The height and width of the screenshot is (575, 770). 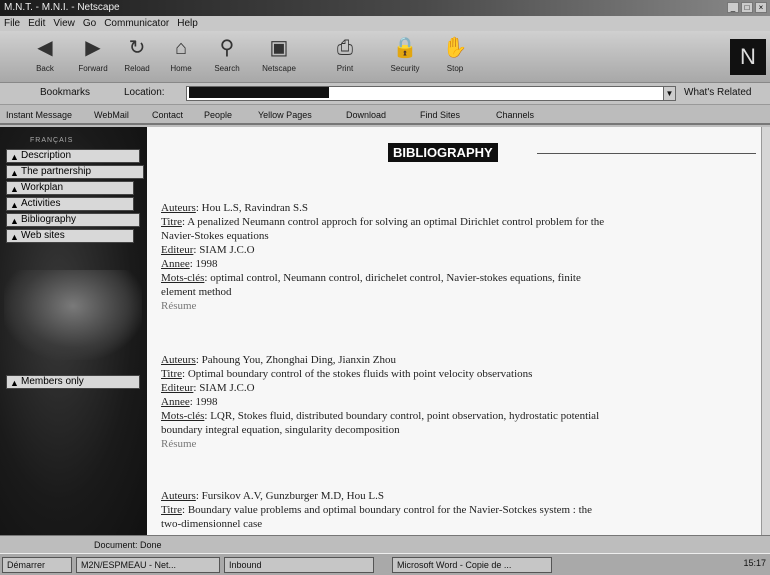 What do you see at coordinates (45, 68) in the screenshot?
I see `back-label: Back` at bounding box center [45, 68].